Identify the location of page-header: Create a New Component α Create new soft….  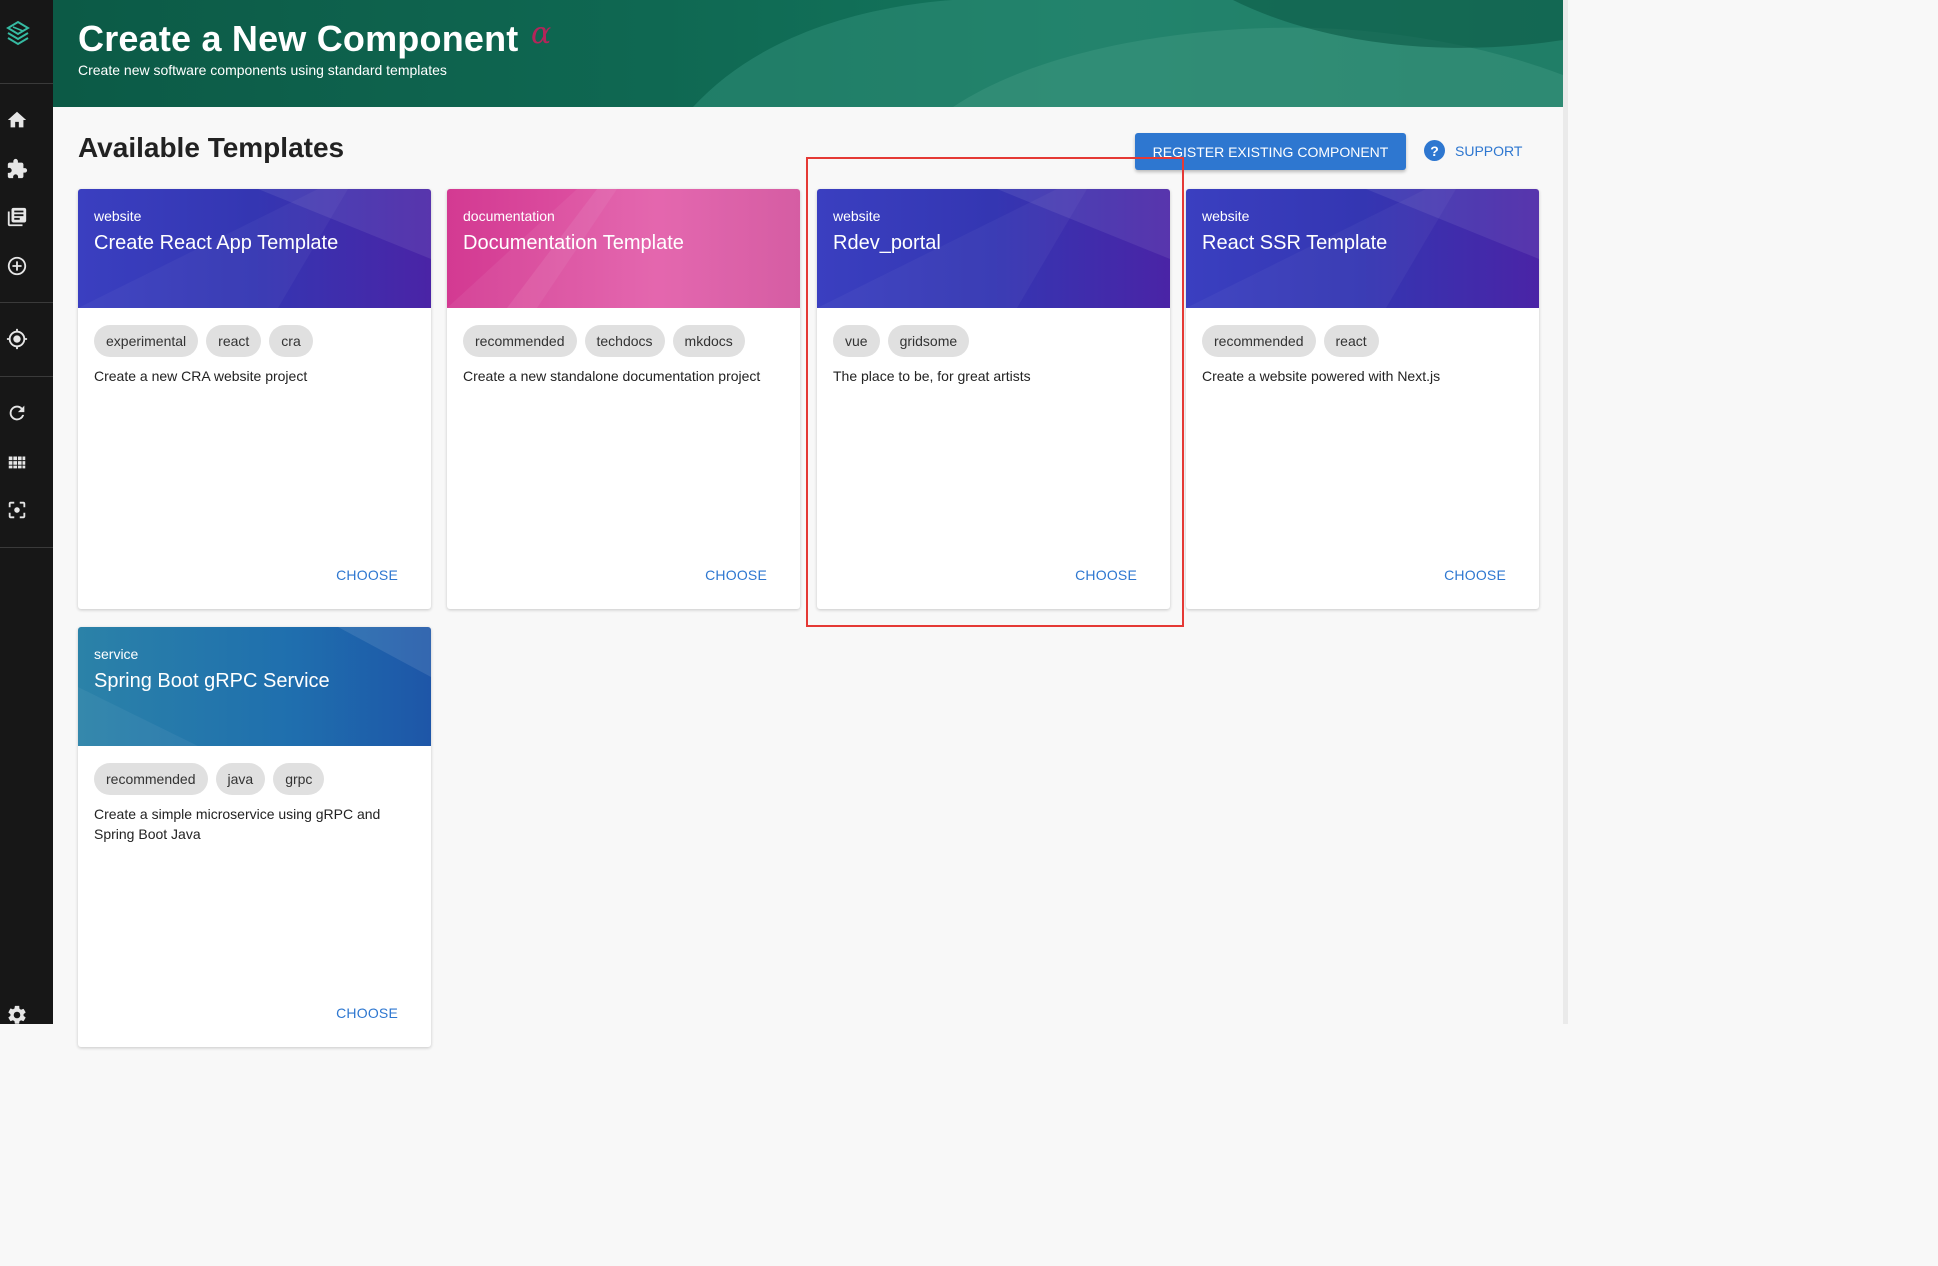
(808, 53).